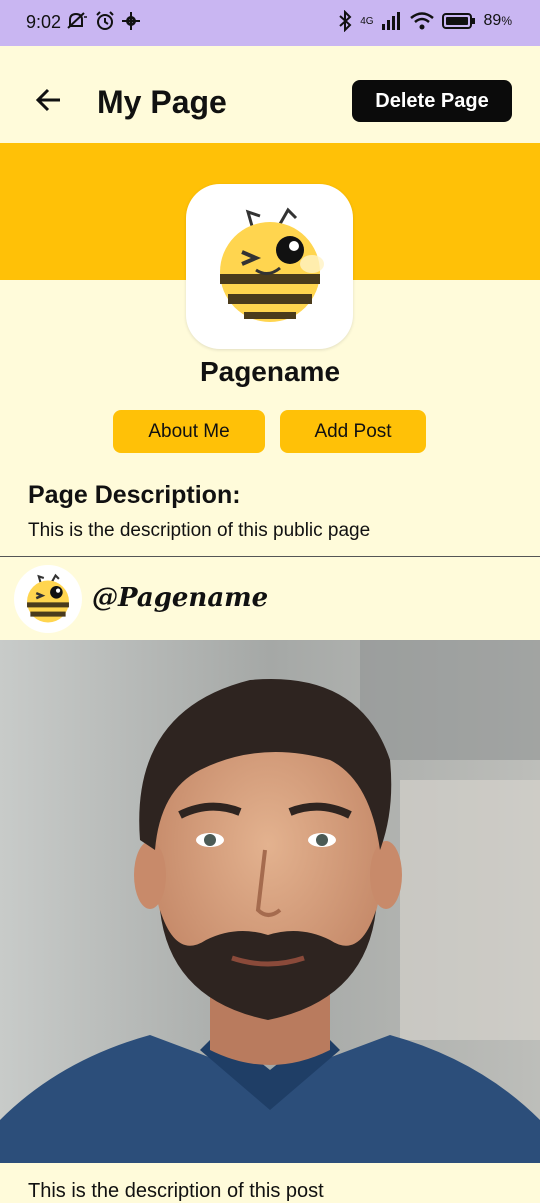  What do you see at coordinates (458, 21) in the screenshot?
I see `battery-icon` at bounding box center [458, 21].